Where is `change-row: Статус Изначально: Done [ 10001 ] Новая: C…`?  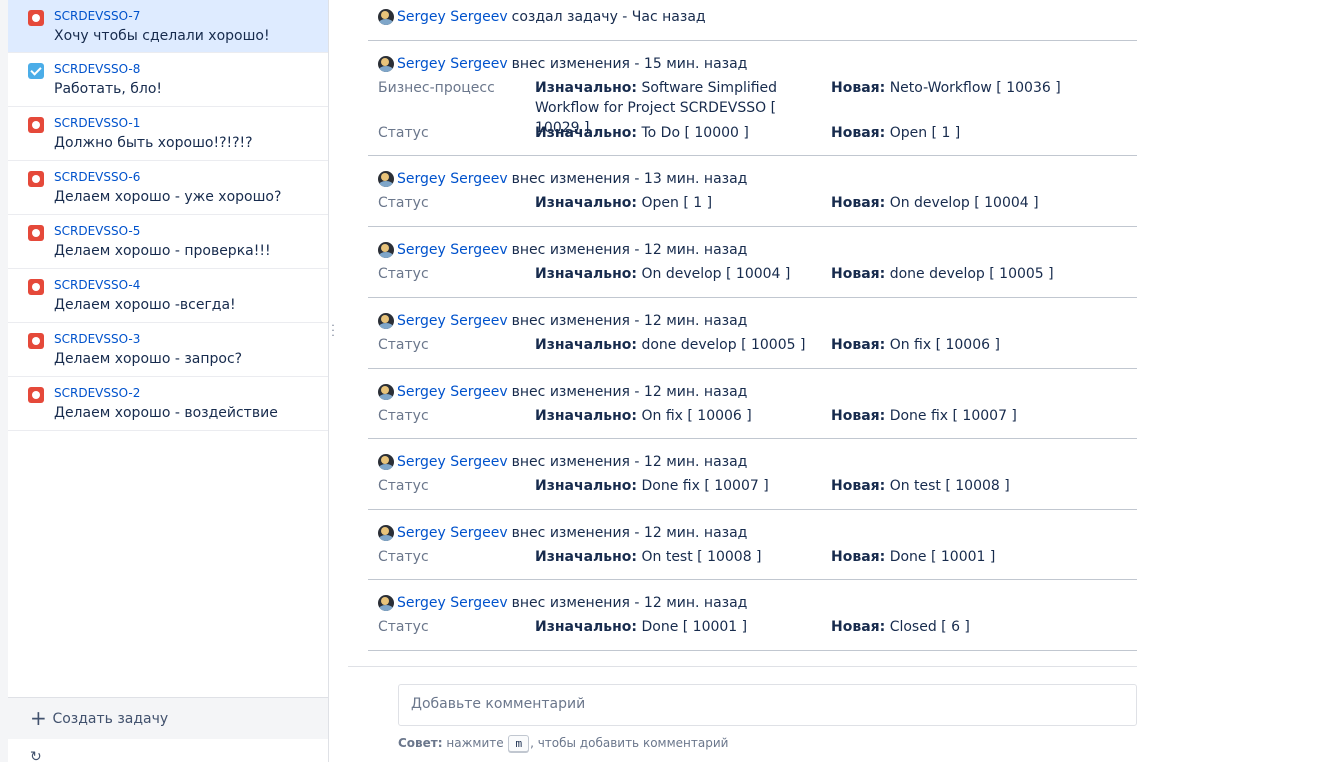
change-row: Статус Изначально: Done [ 10001 ] Новая: C… is located at coordinates (757, 629).